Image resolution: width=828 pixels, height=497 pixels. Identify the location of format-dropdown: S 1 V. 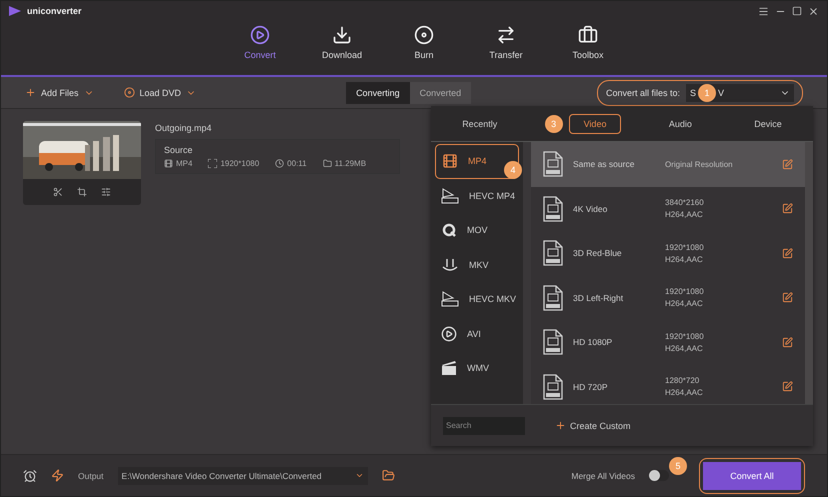
(740, 93).